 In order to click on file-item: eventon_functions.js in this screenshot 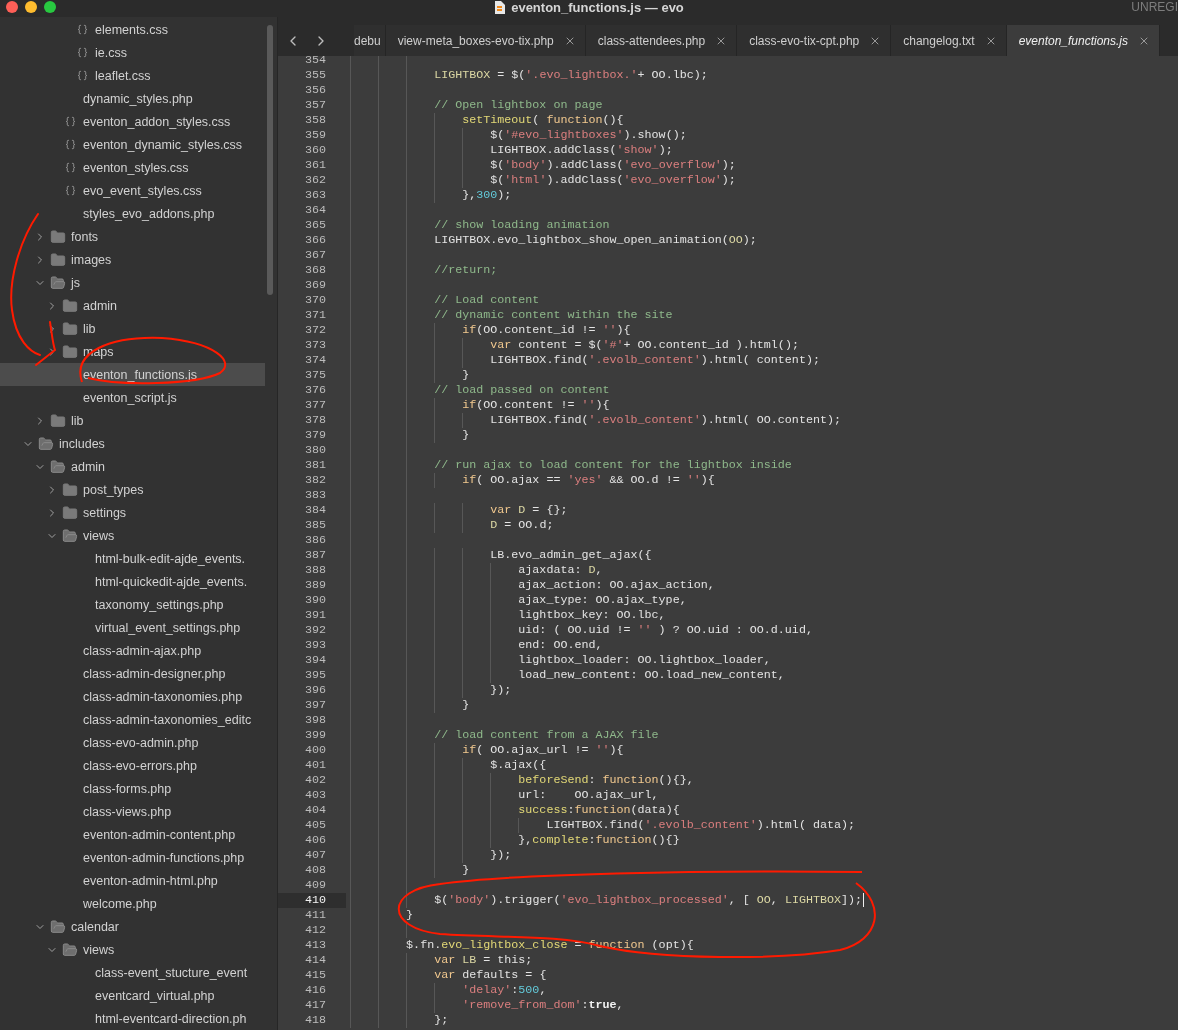, I will do `click(132, 374)`.